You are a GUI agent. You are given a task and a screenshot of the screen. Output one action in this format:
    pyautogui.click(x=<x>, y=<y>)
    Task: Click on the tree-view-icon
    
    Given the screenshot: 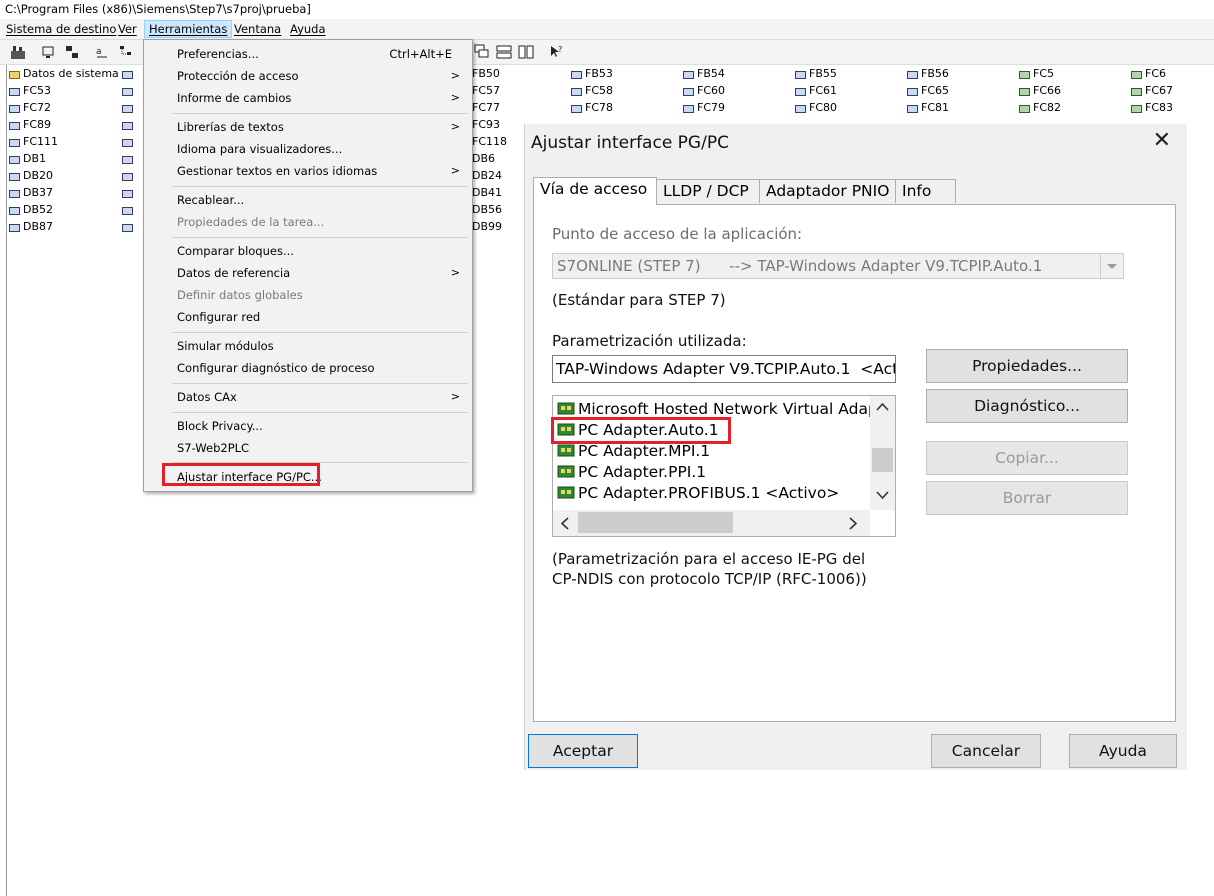 What is the action you would take?
    pyautogui.click(x=126, y=52)
    